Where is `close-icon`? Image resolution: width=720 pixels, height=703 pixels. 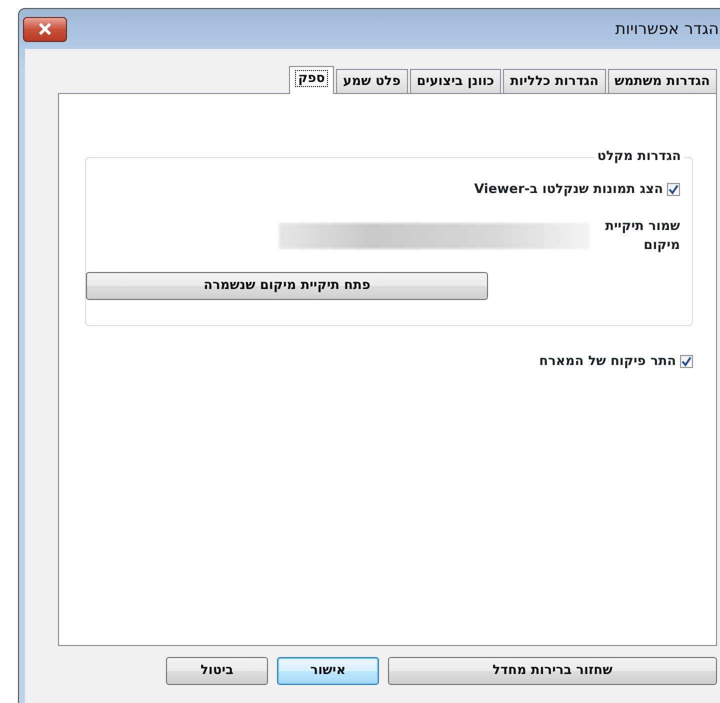 close-icon is located at coordinates (45, 29).